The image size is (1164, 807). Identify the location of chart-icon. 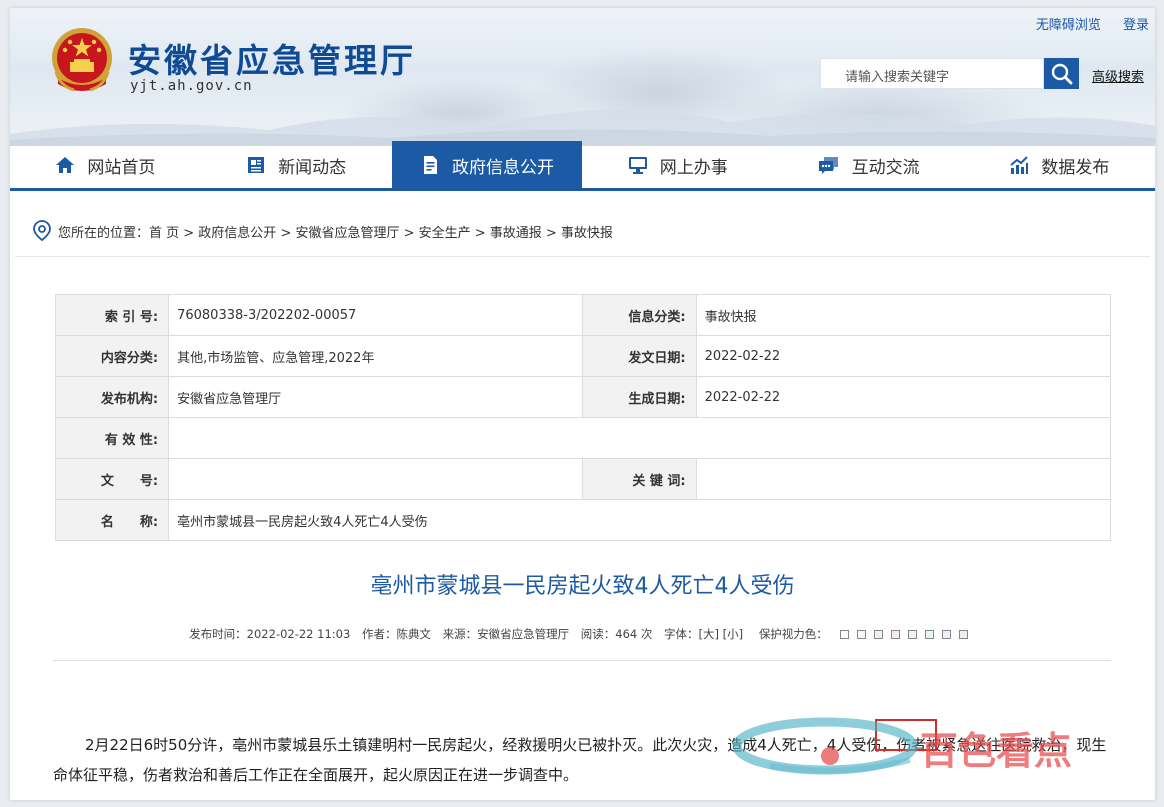
(1019, 165).